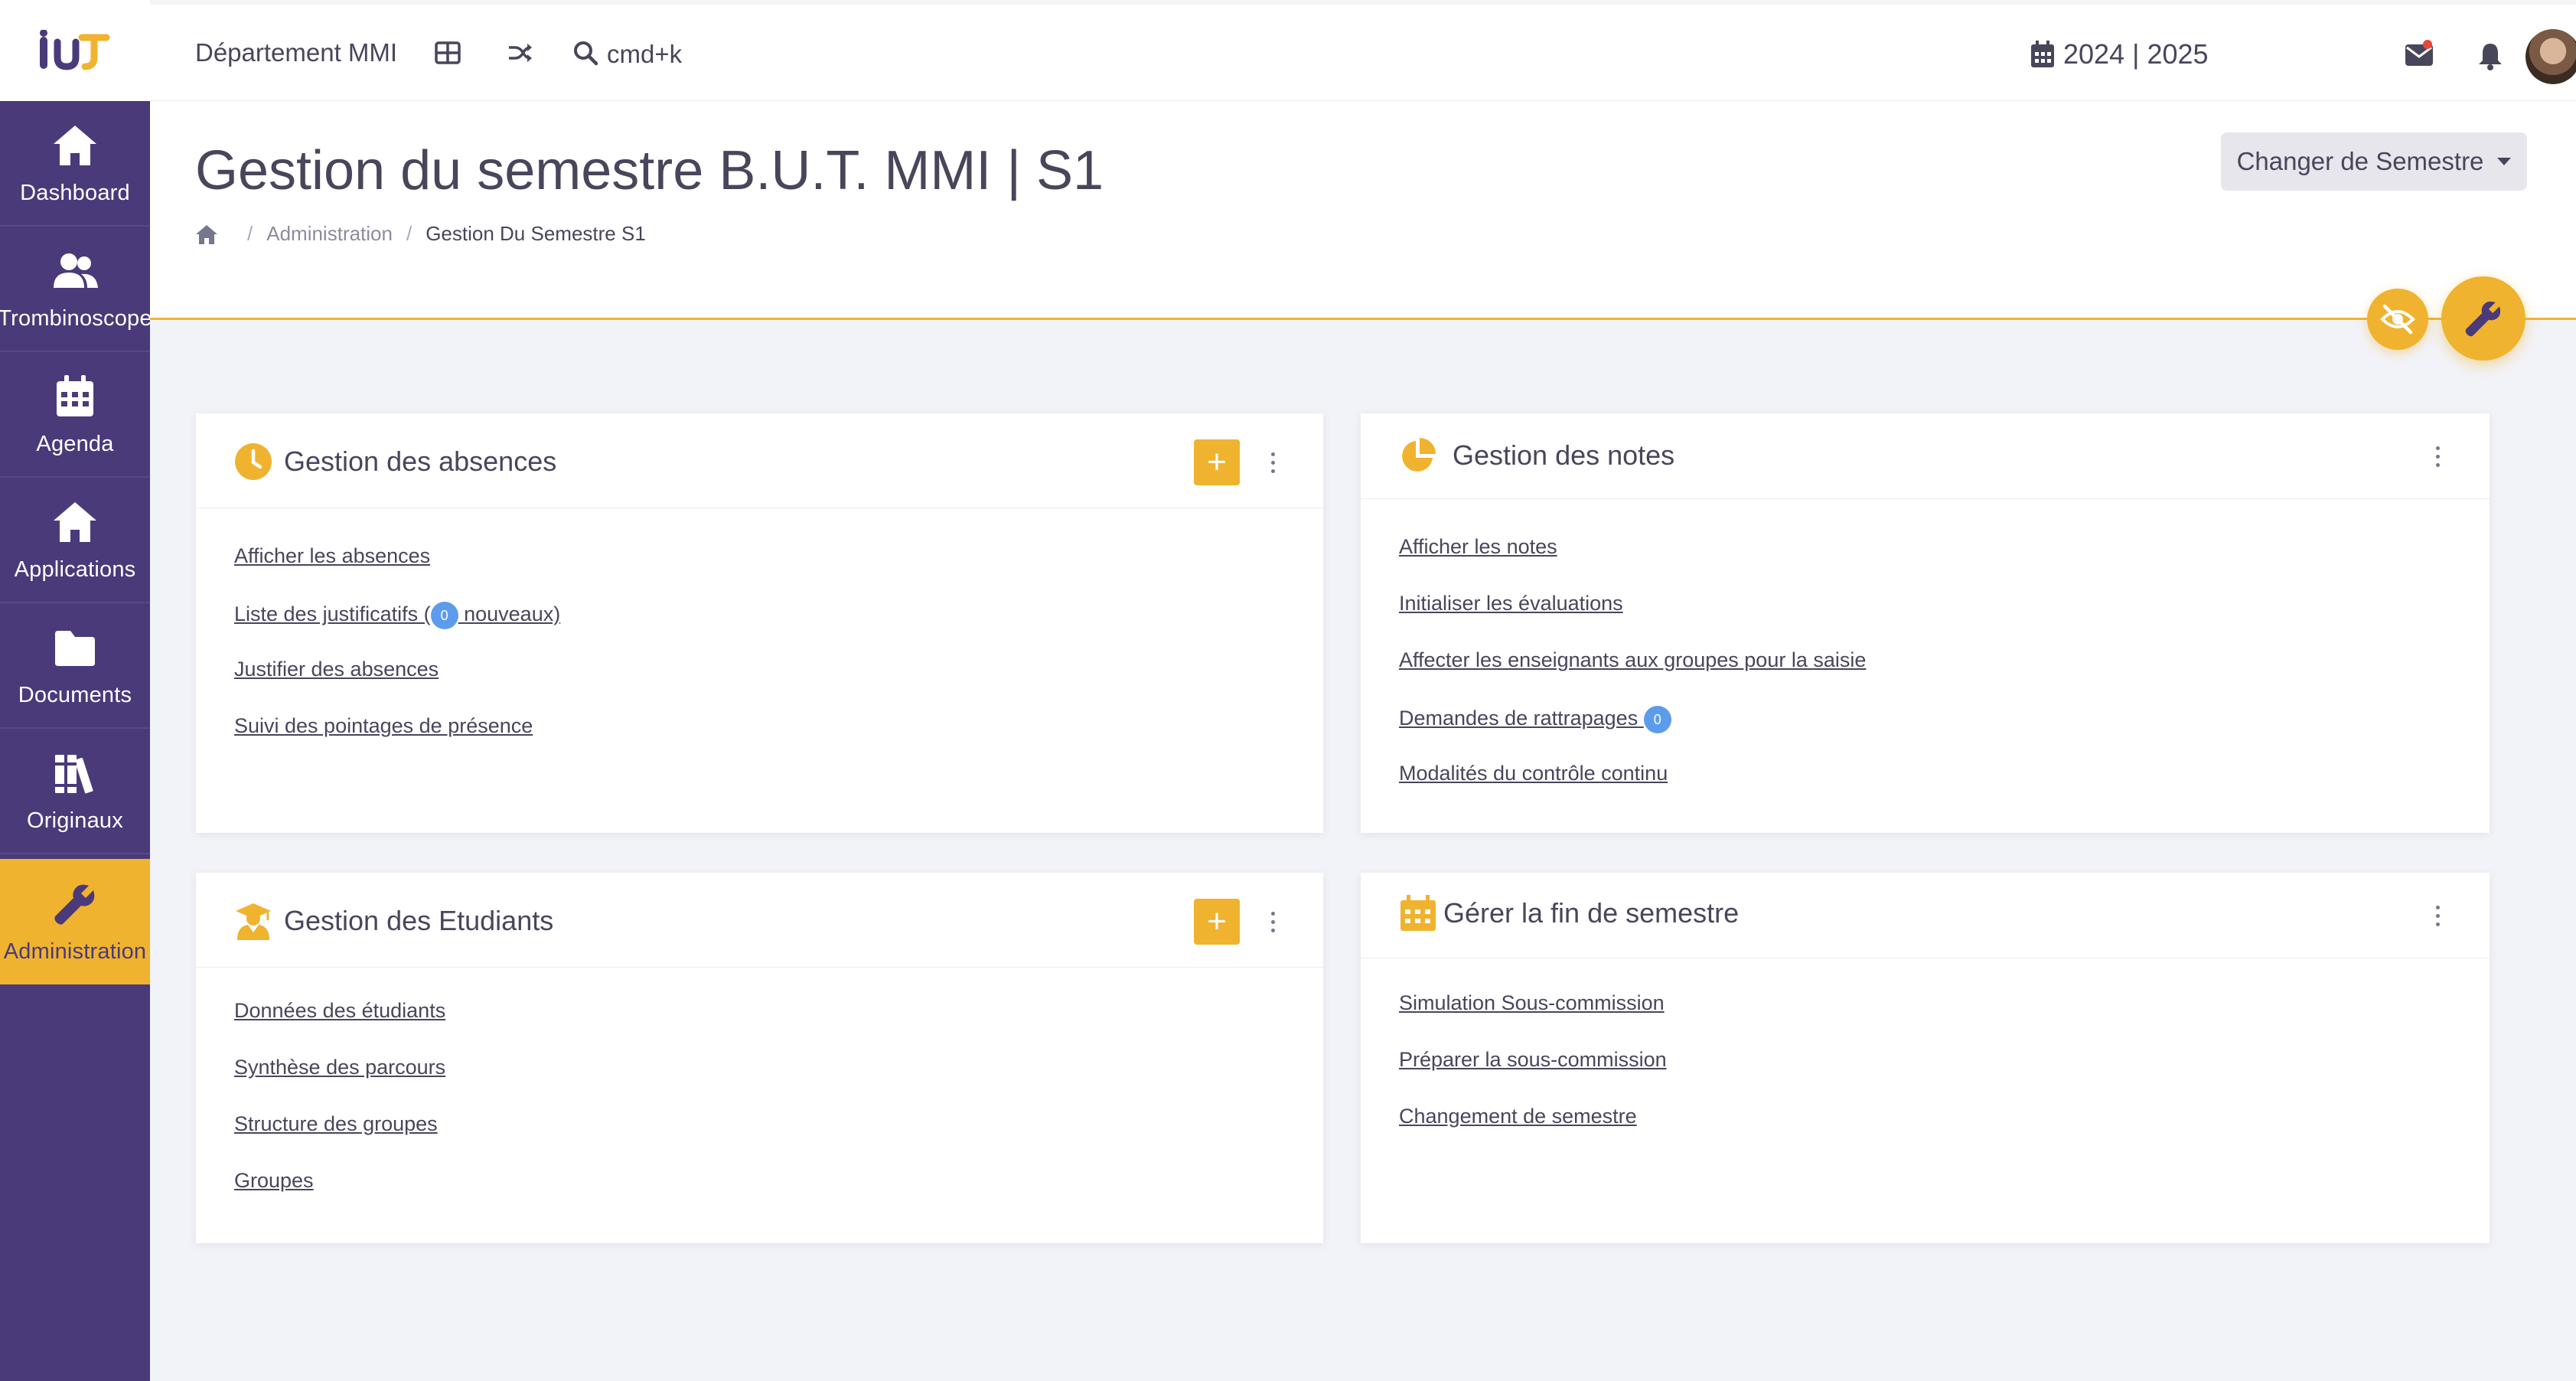 The image size is (2576, 1381). Describe the element at coordinates (75, 569) in the screenshot. I see `sidebar-item-label: Applications` at that location.